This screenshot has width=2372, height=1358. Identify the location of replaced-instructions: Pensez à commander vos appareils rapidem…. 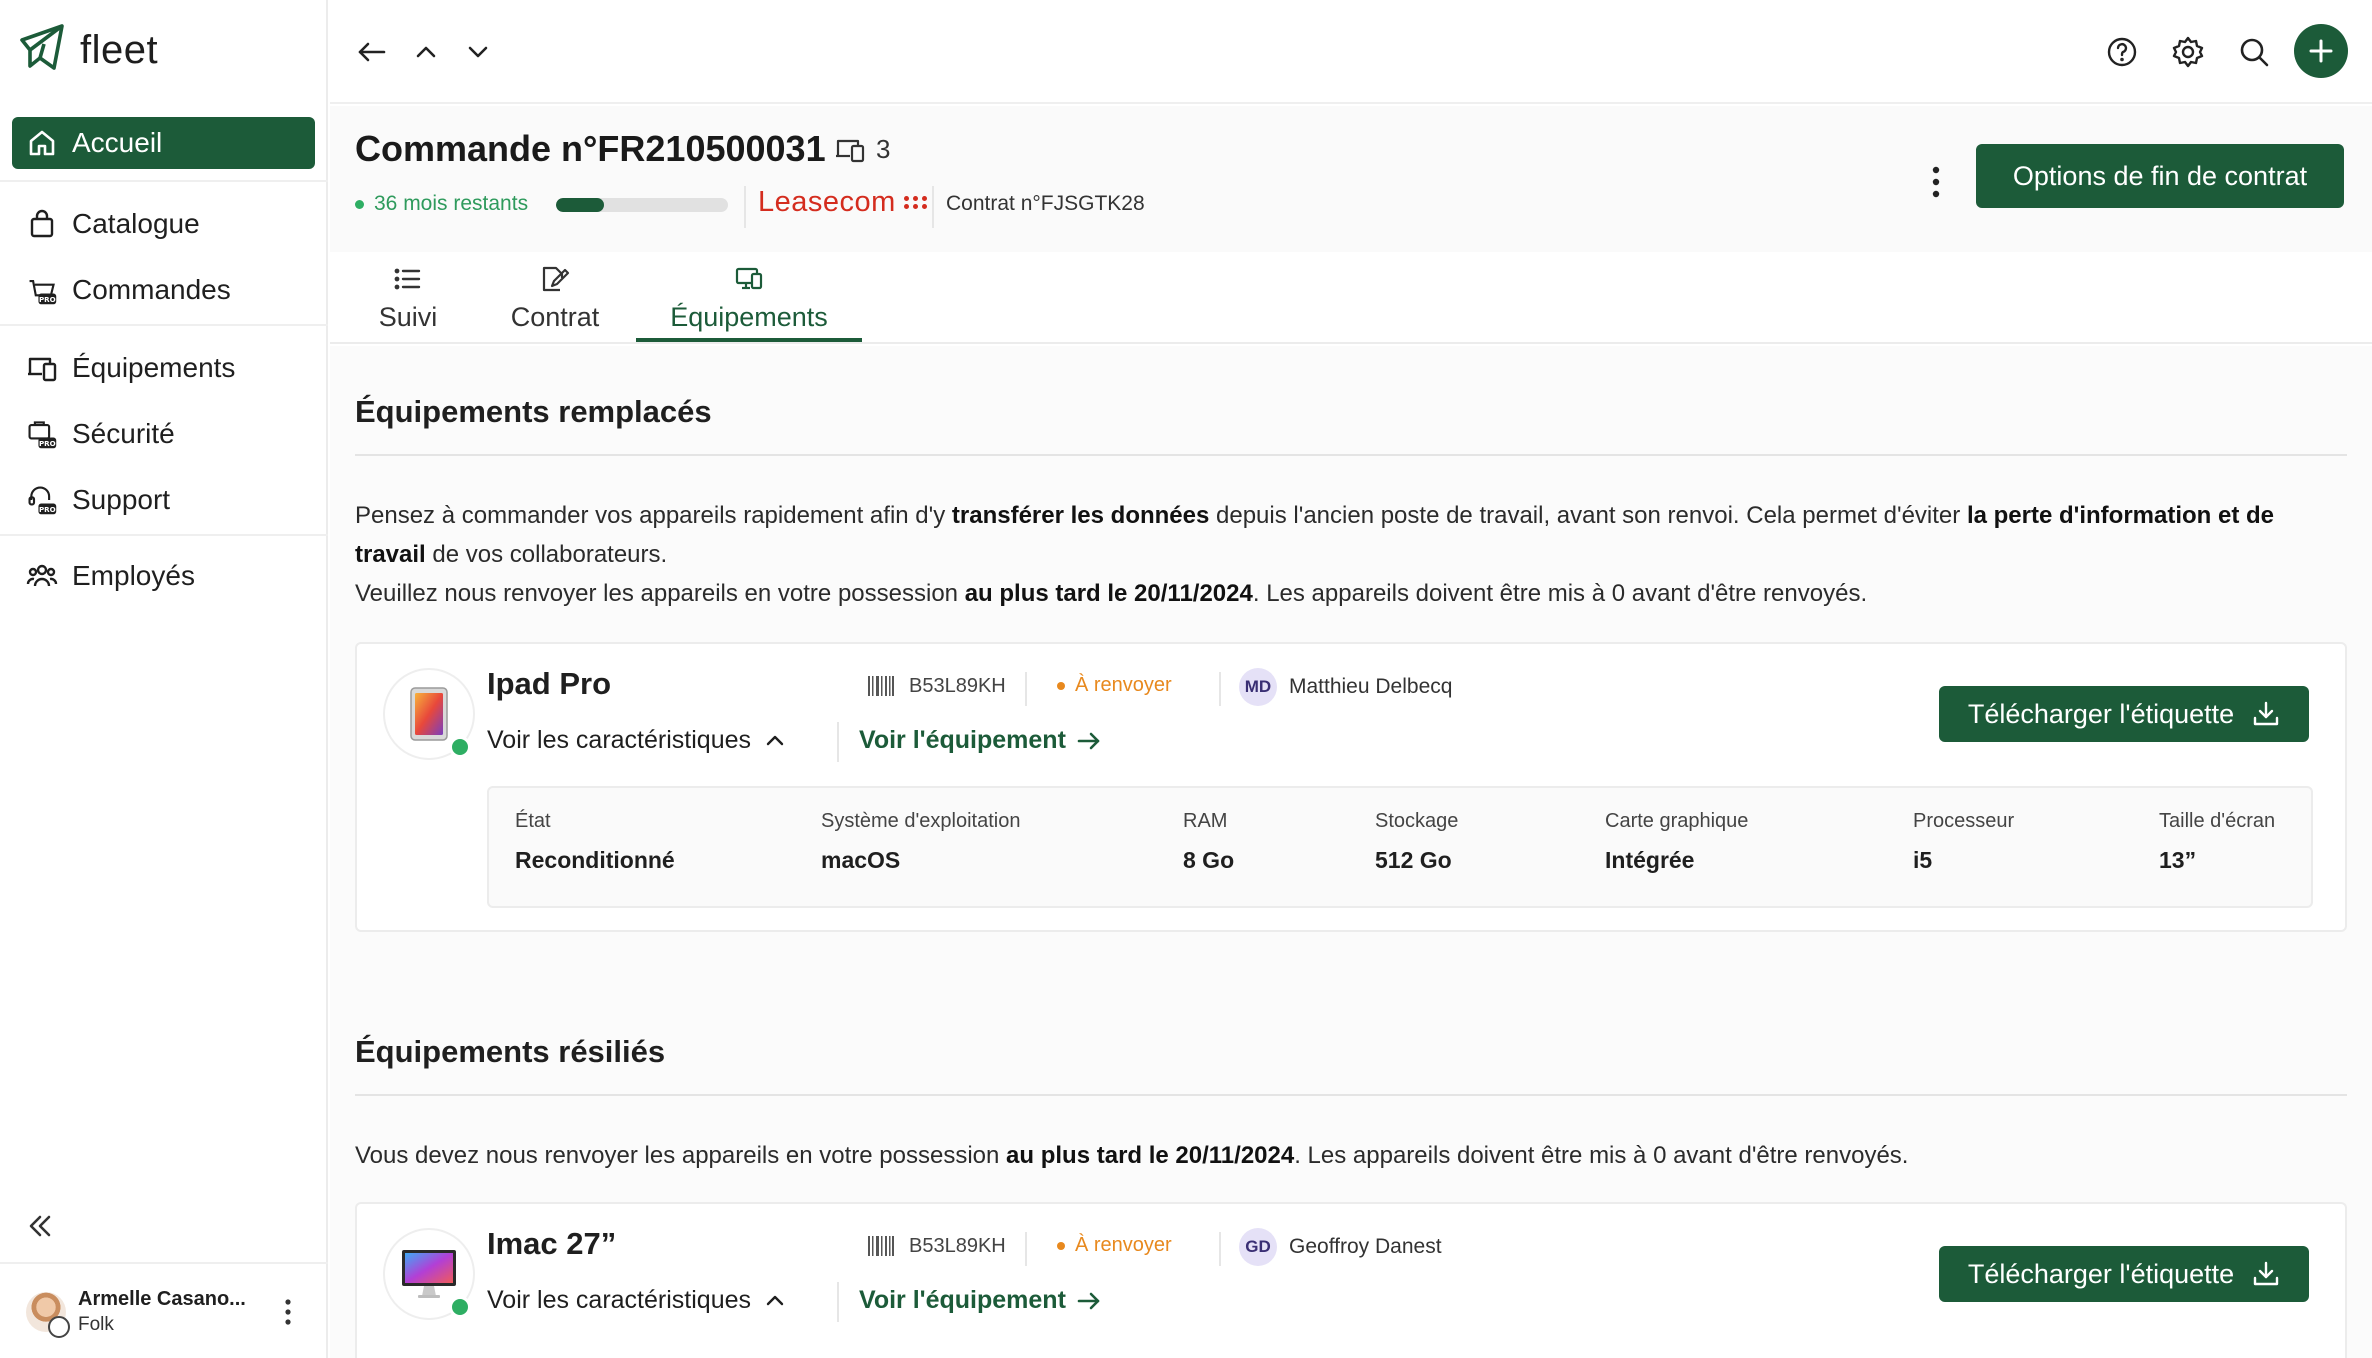
(1315, 554).